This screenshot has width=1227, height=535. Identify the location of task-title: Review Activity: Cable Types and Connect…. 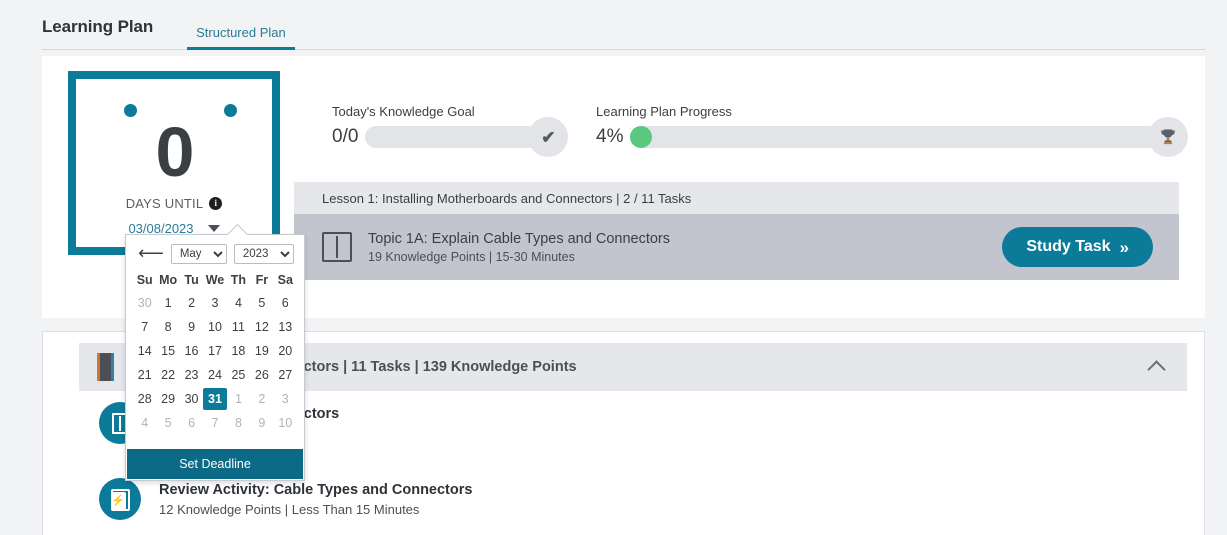
(316, 489).